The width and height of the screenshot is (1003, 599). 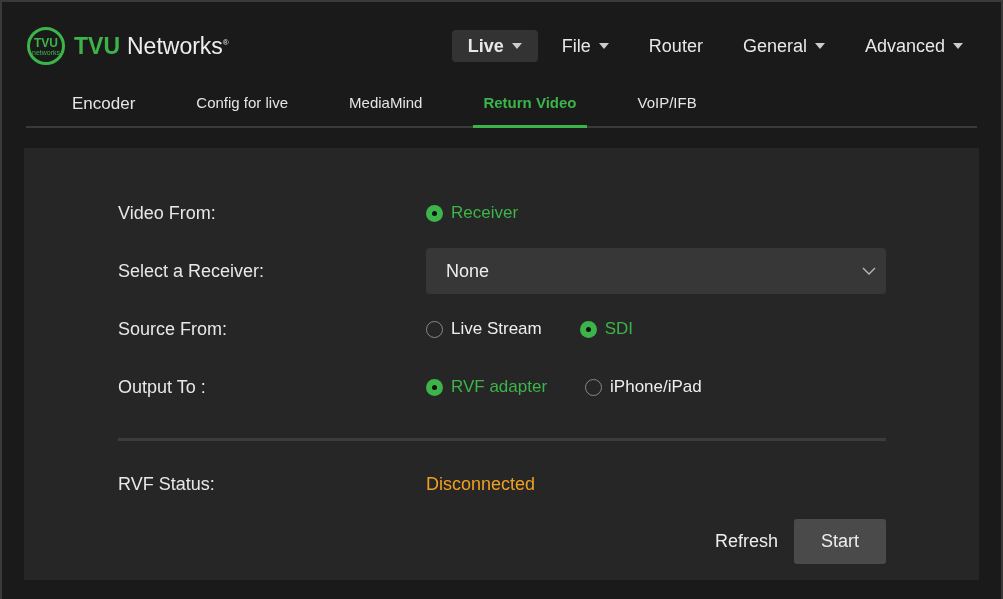 I want to click on nav-menu-item: Router, so click(x=675, y=46).